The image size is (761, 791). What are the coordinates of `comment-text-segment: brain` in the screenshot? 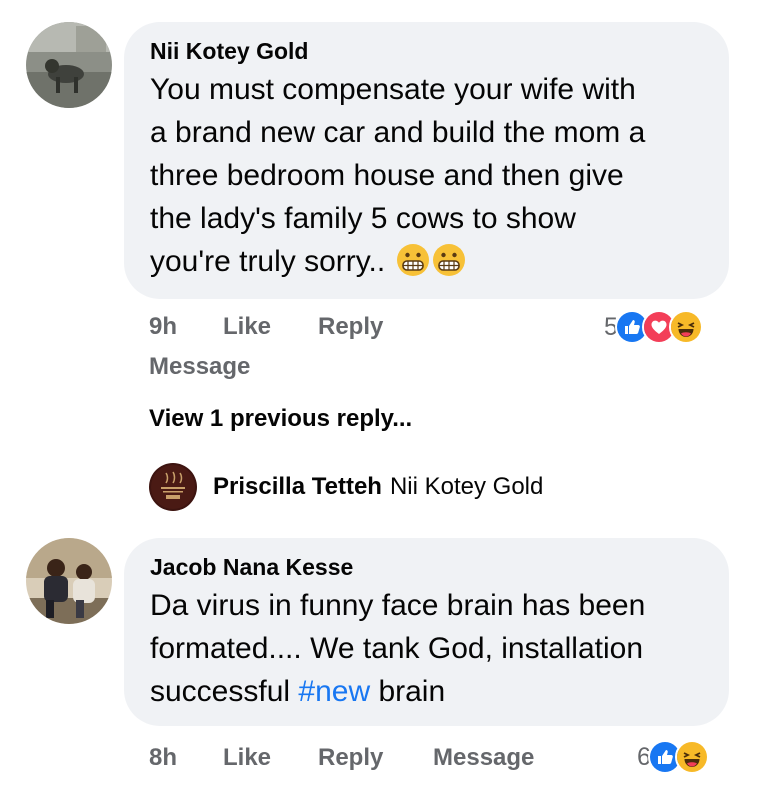 It's located at (408, 691).